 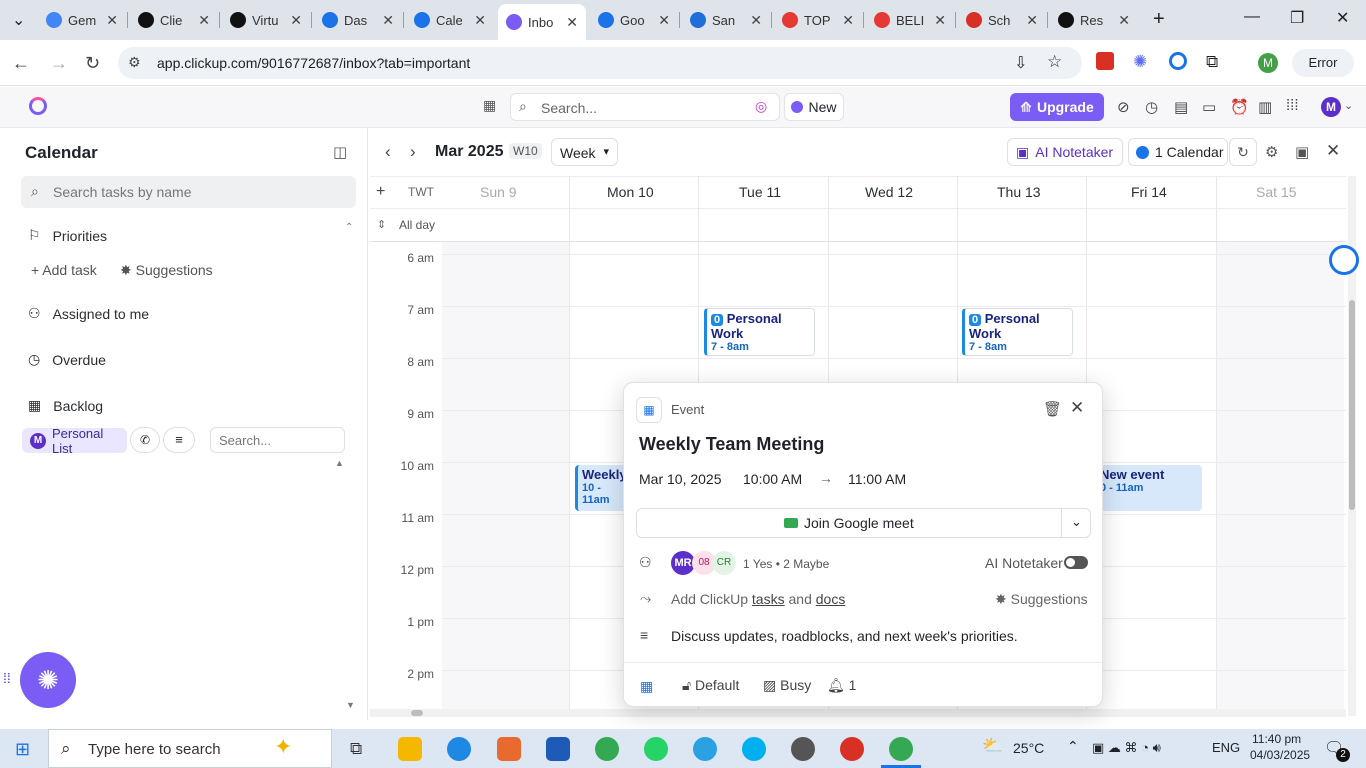 I want to click on reload-icon: ↻, so click(x=92, y=63).